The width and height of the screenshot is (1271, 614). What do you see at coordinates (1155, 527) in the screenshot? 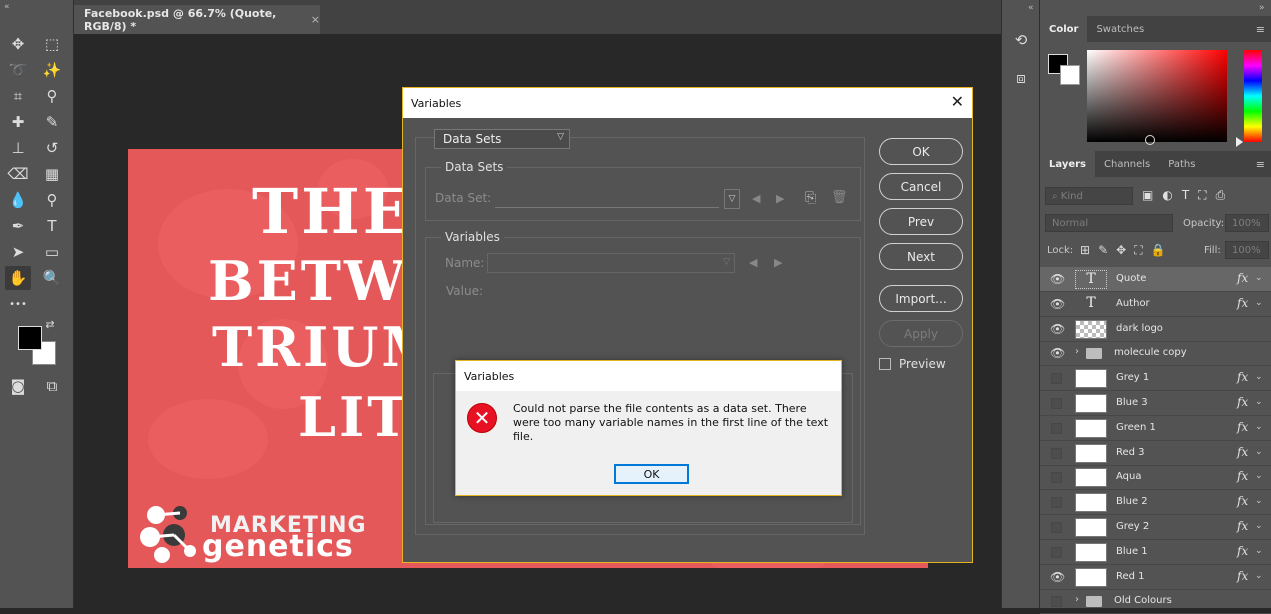
I see `layer-row: Grey 2 fx ⌄` at bounding box center [1155, 527].